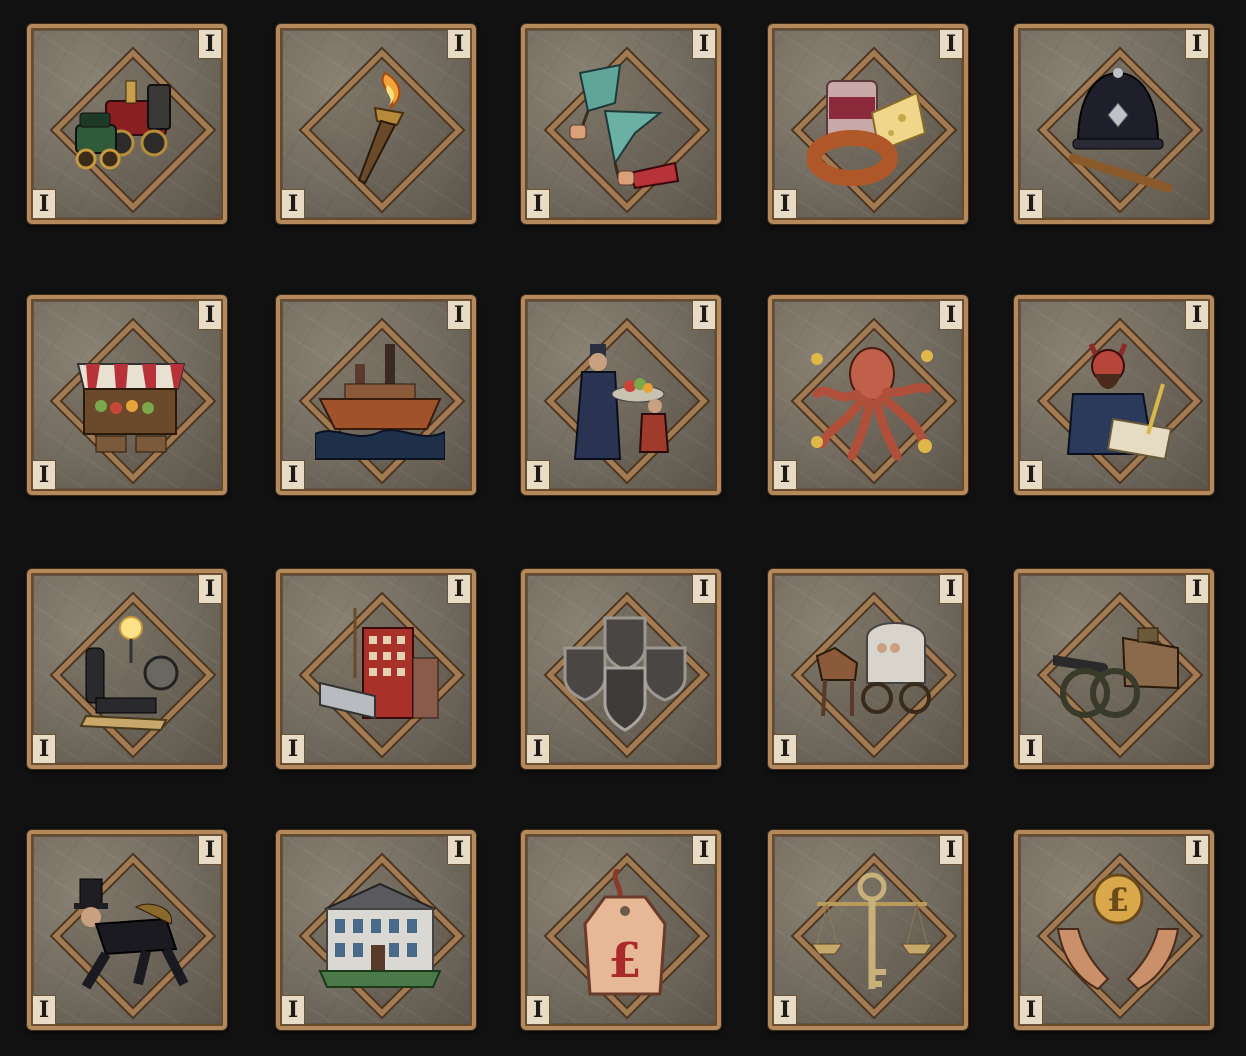  I want to click on card-signal-flags: I I, so click(621, 124).